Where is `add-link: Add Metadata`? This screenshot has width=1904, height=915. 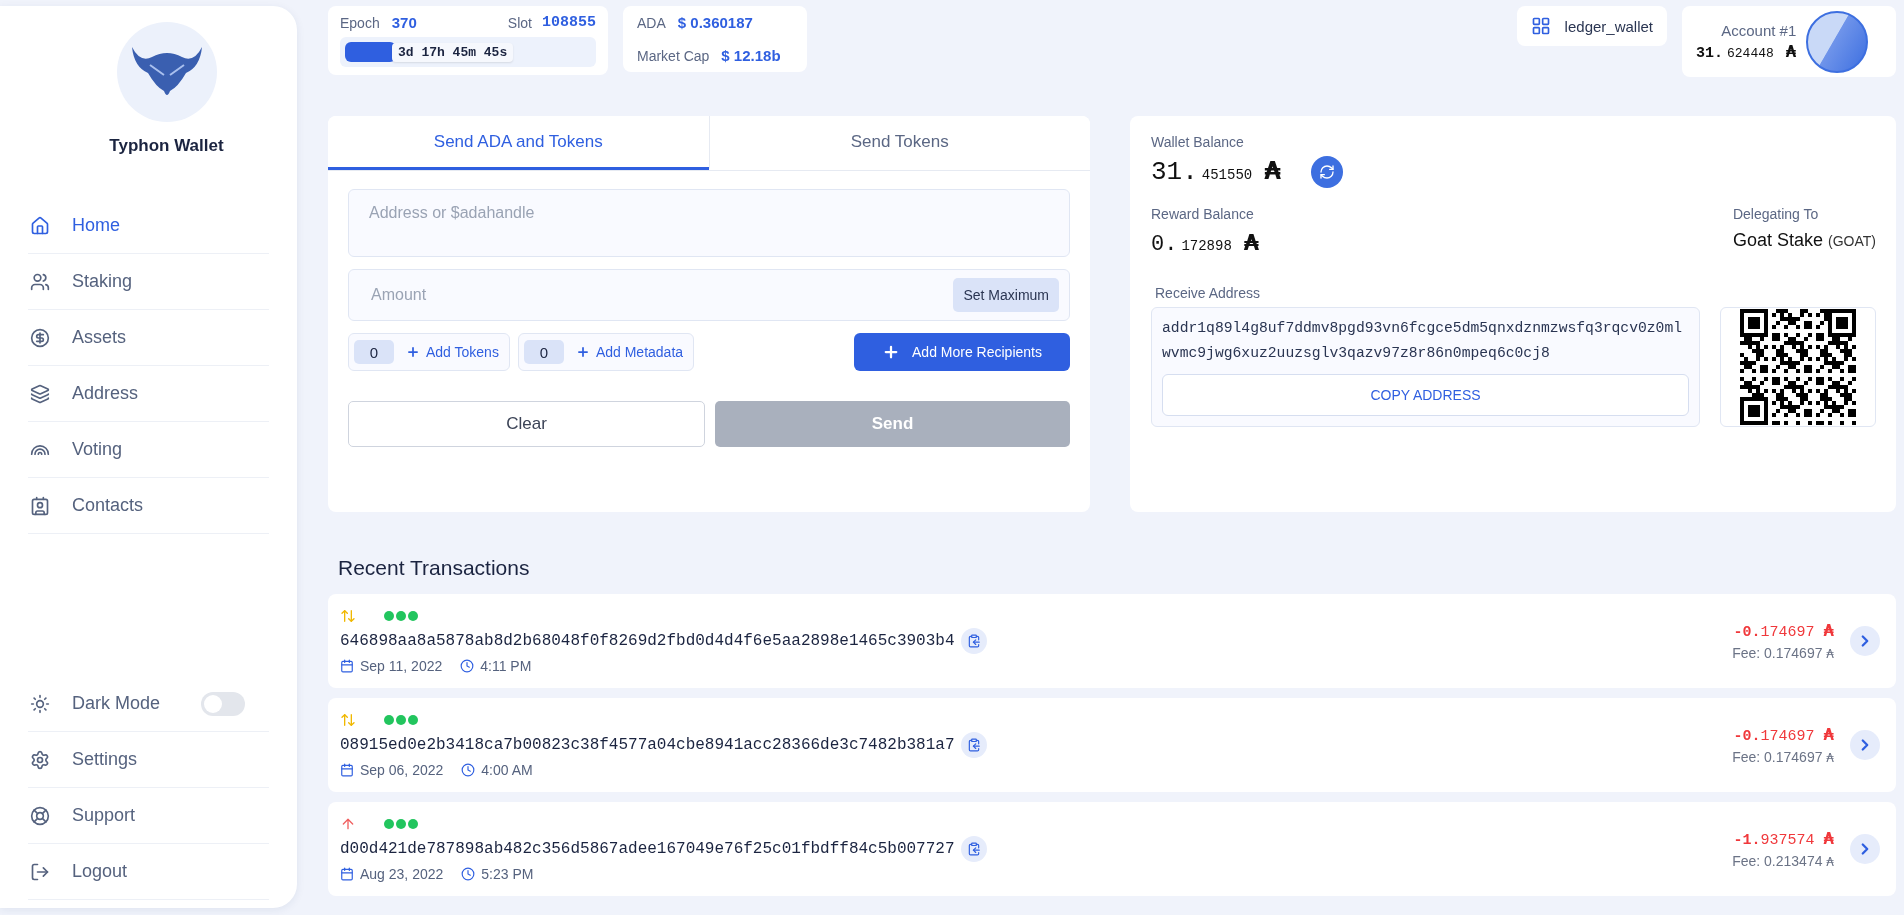
add-link: Add Metadata is located at coordinates (629, 352).